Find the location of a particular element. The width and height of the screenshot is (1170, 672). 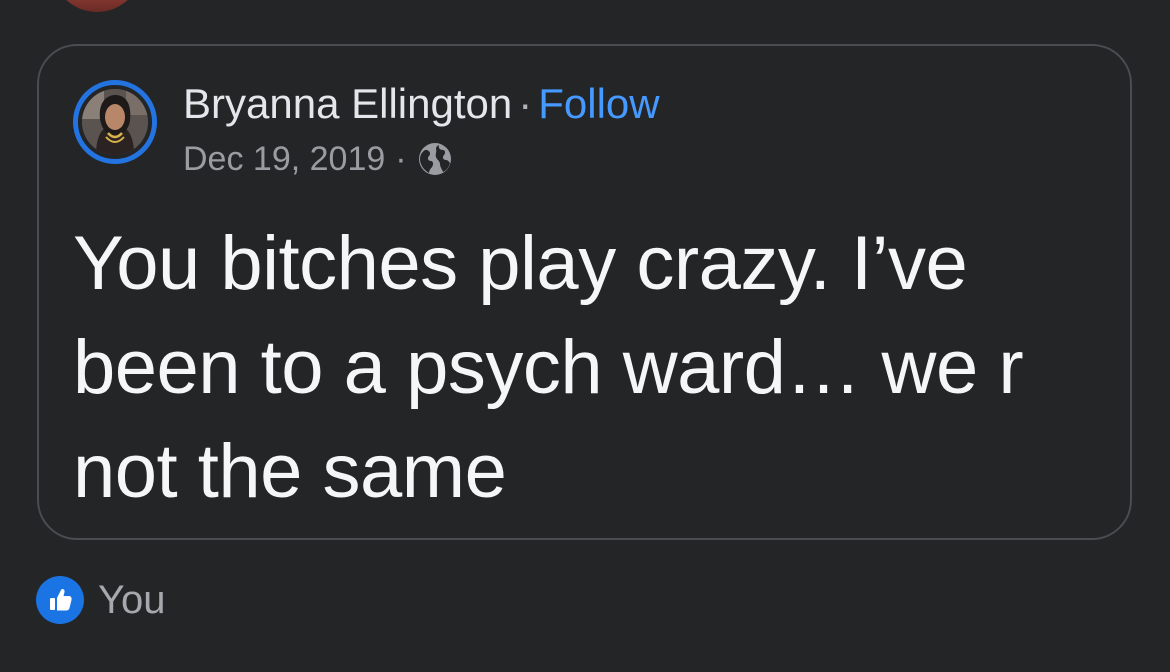

author-avatar is located at coordinates (115, 122).